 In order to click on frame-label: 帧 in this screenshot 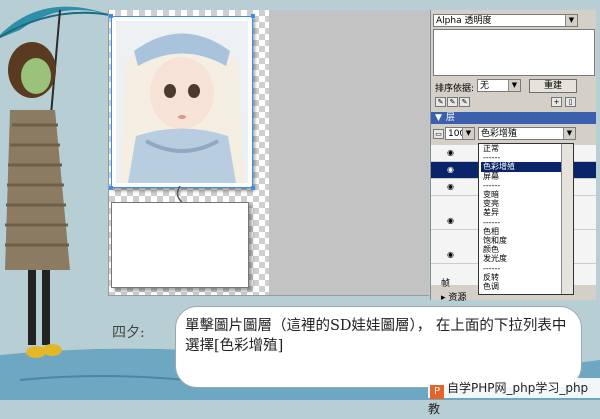, I will do `click(446, 284)`.